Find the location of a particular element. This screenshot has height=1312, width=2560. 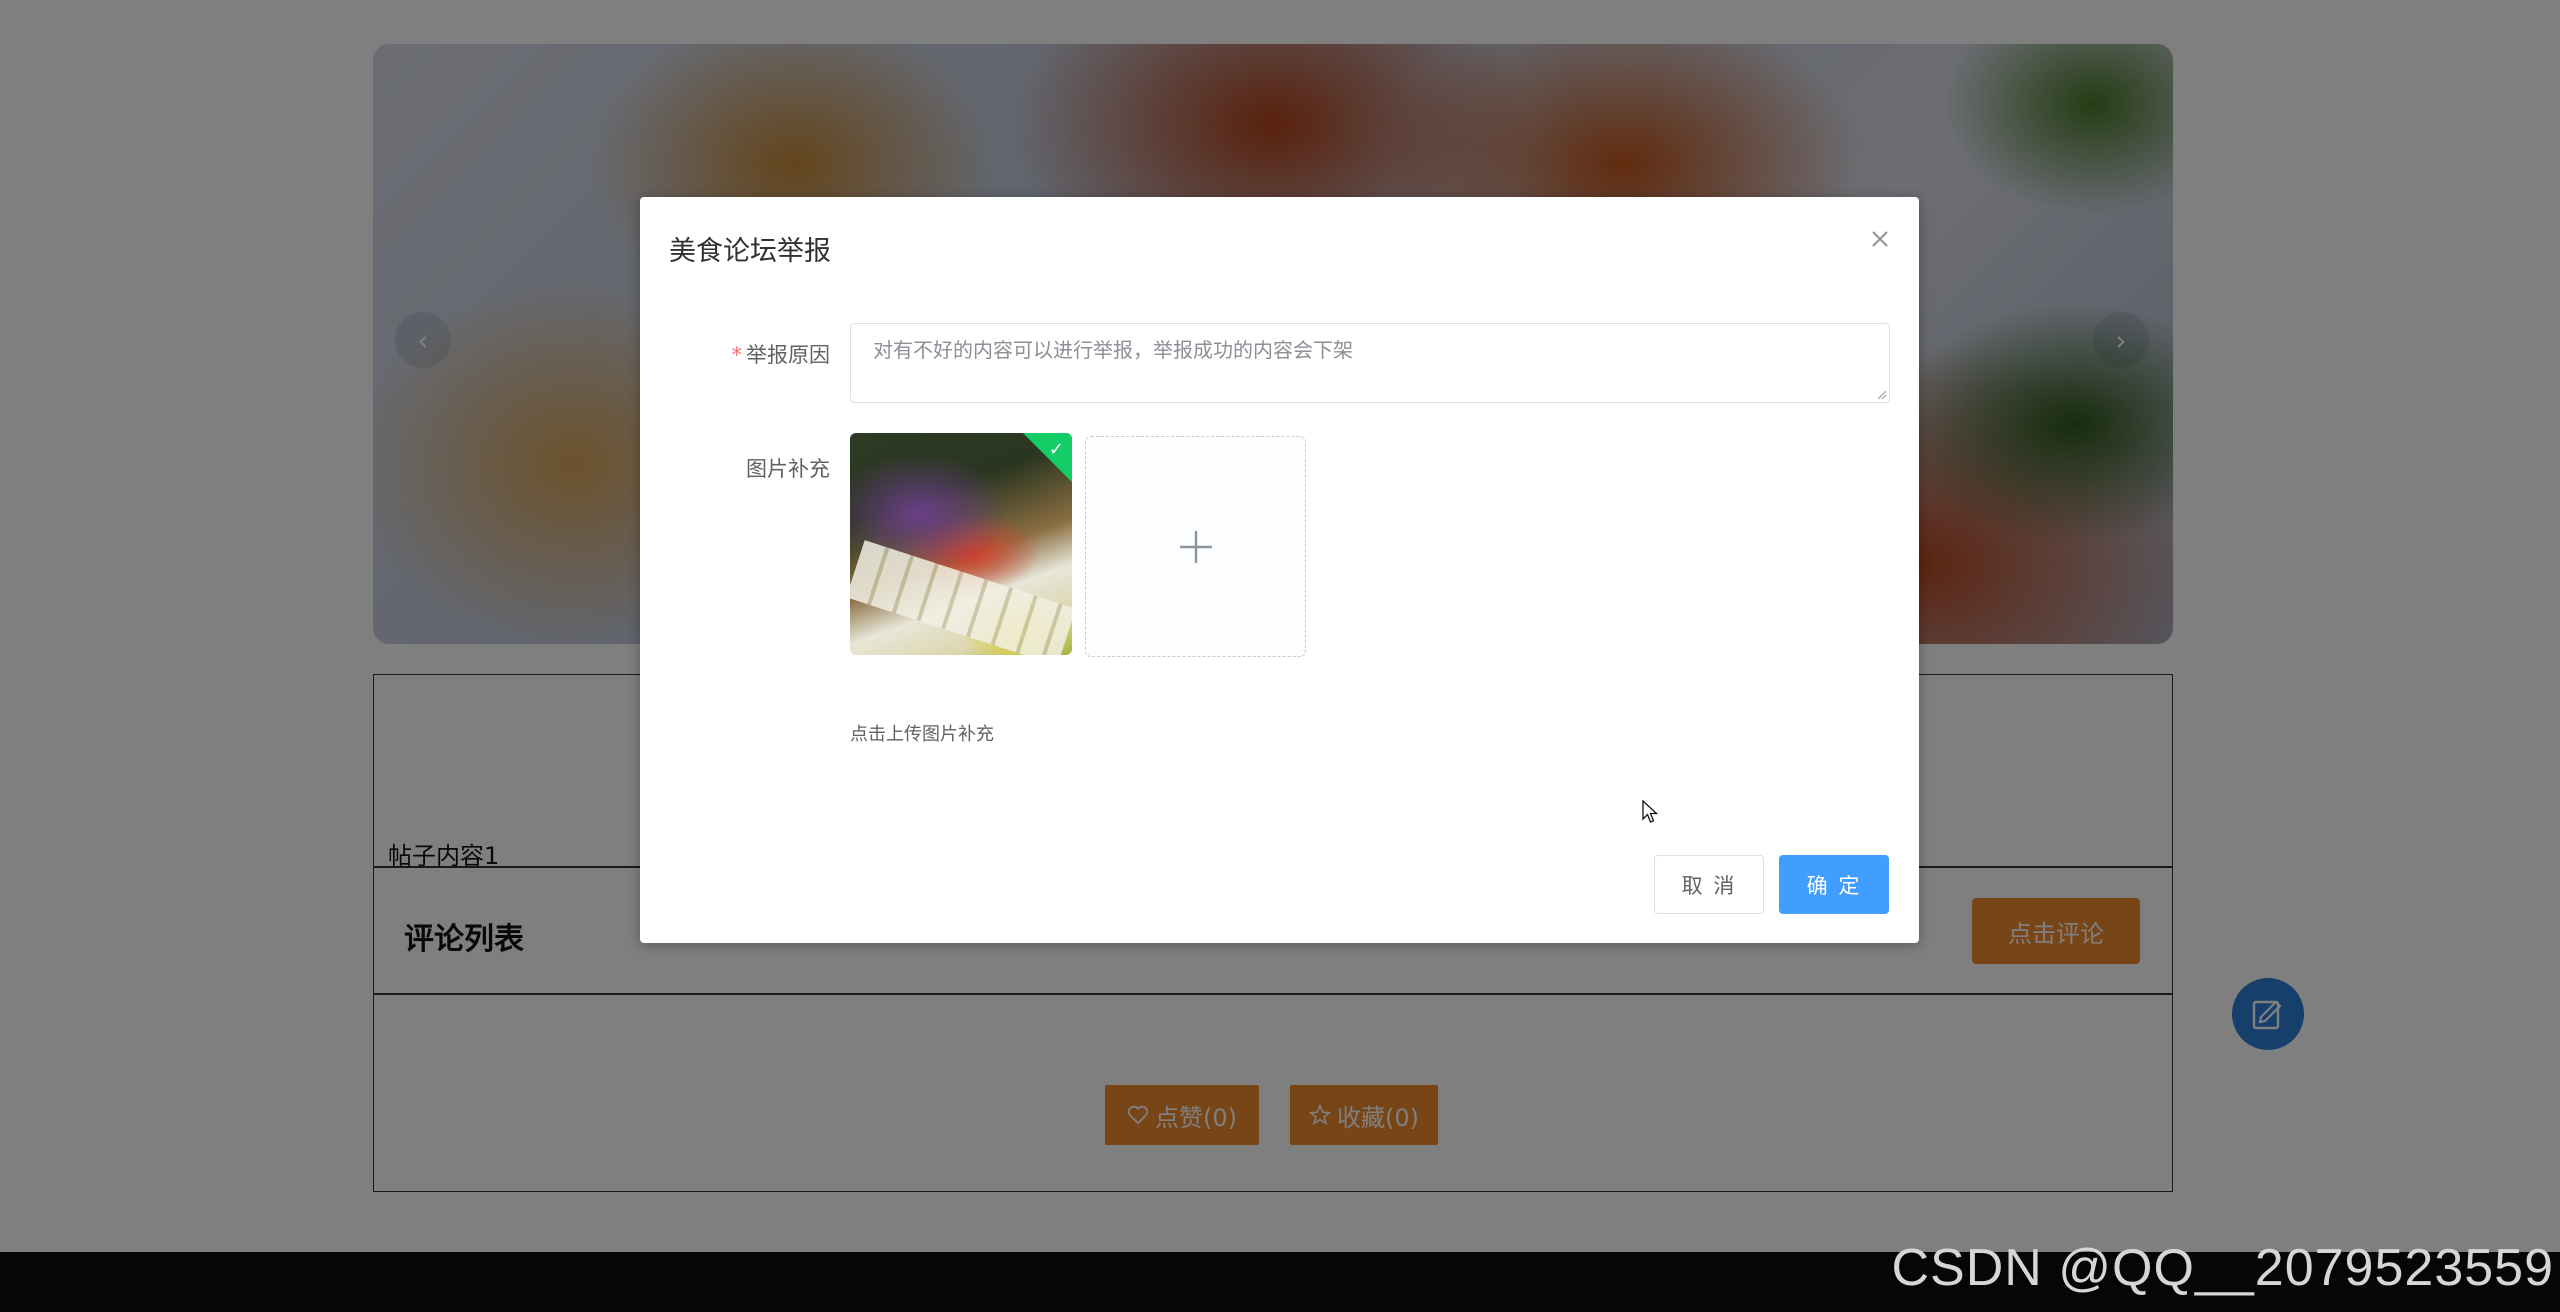

confirm-button: 确 定 is located at coordinates (1834, 884).